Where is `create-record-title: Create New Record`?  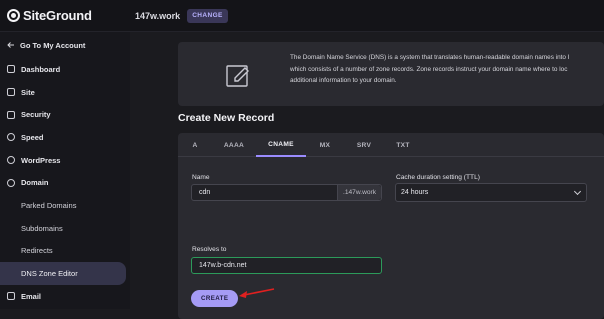
create-record-title: Create New Record is located at coordinates (226, 118).